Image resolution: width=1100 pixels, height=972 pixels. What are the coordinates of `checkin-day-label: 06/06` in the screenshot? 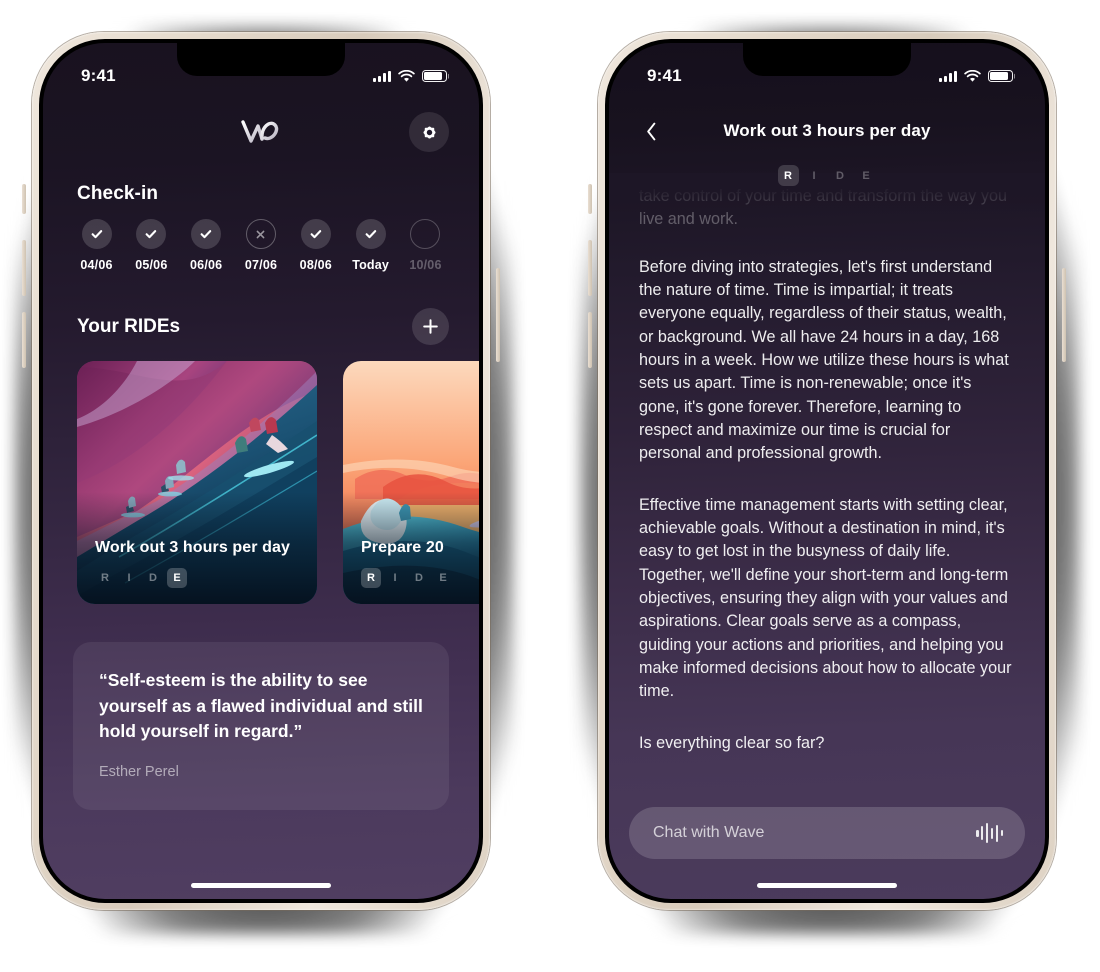 It's located at (206, 265).